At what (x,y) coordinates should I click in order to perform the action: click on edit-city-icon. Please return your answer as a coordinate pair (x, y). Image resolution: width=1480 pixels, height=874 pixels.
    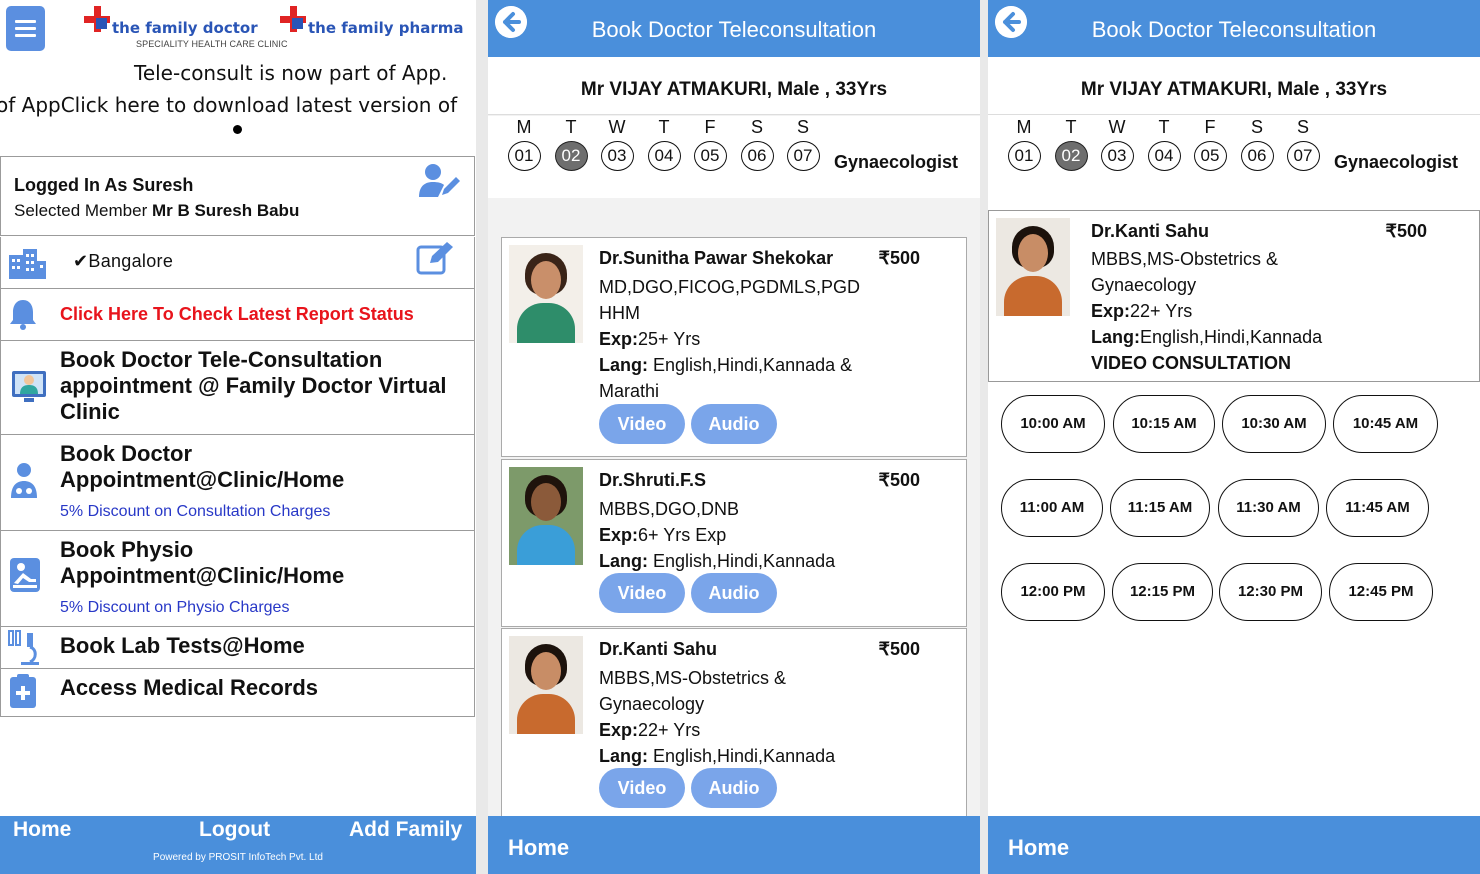
    Looking at the image, I should click on (435, 258).